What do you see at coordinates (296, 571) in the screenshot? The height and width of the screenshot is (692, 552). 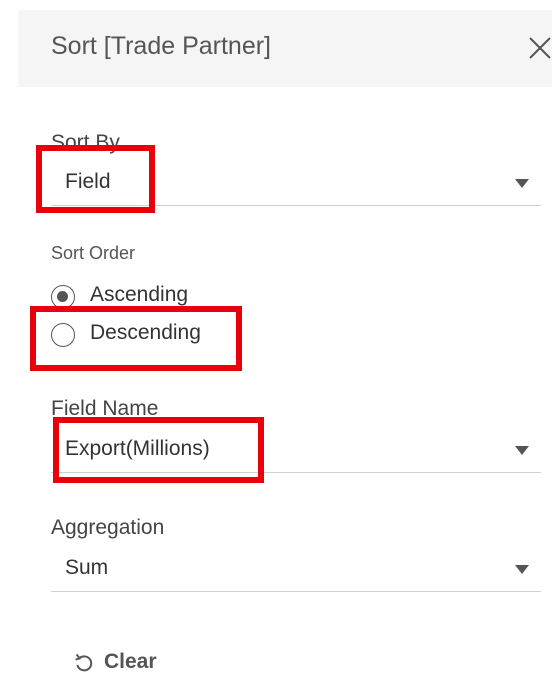 I see `aggregation-select: Sum` at bounding box center [296, 571].